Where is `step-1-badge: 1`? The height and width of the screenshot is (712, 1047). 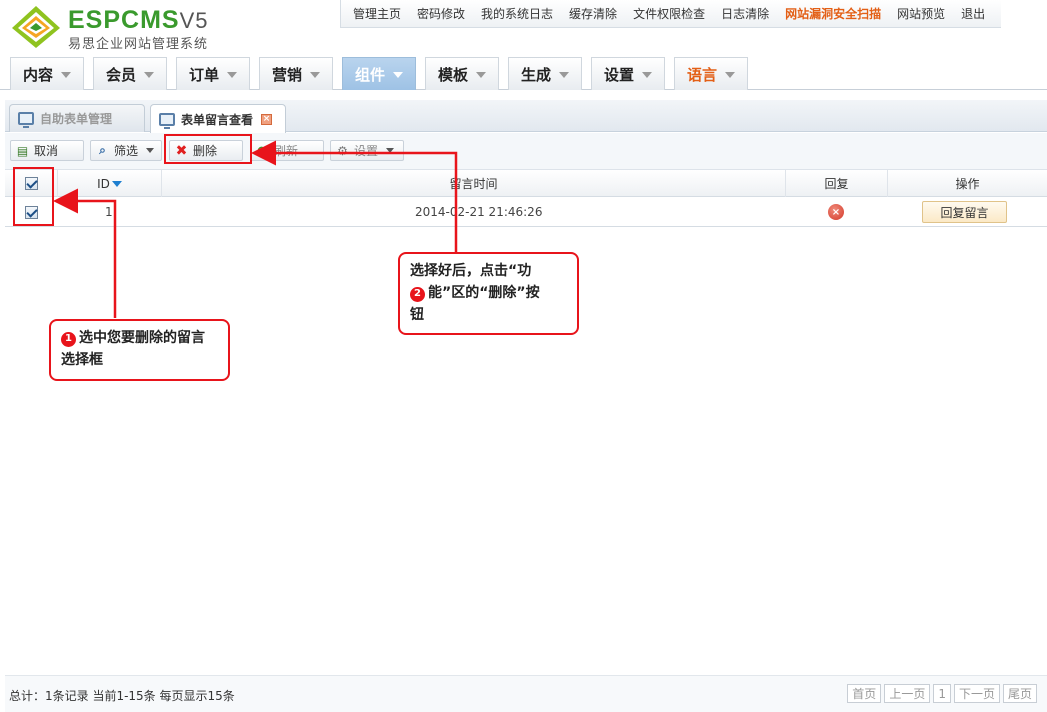 step-1-badge: 1 is located at coordinates (68, 339).